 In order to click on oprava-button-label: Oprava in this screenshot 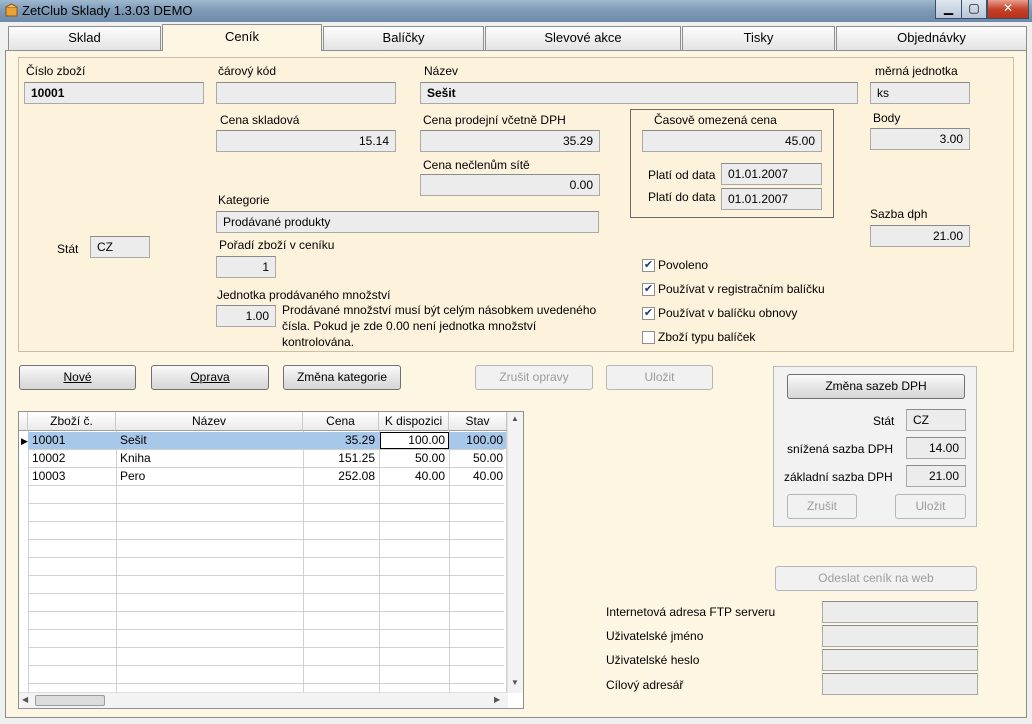, I will do `click(210, 377)`.